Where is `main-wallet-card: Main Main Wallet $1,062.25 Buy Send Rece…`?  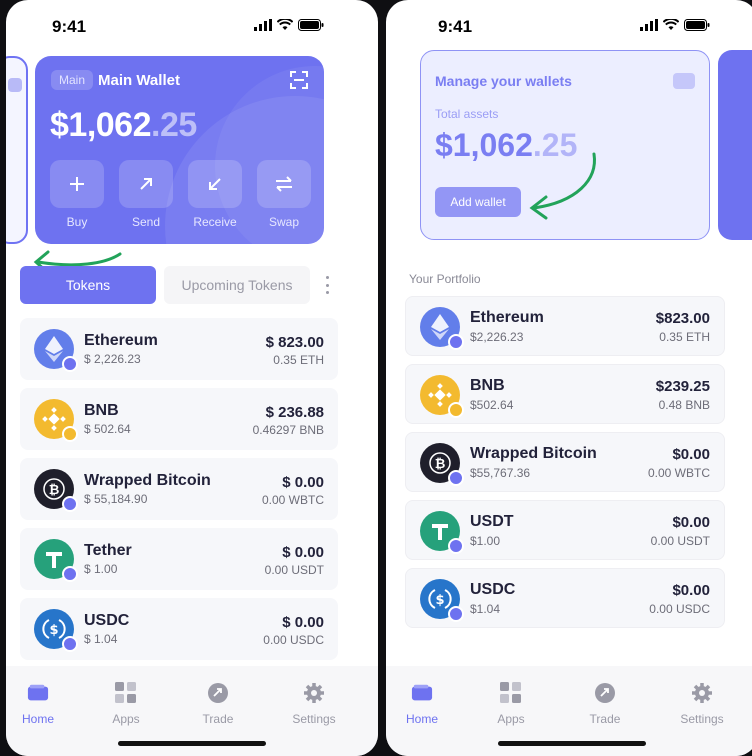 main-wallet-card: Main Main Wallet $1,062.25 Buy Send Rece… is located at coordinates (179, 150).